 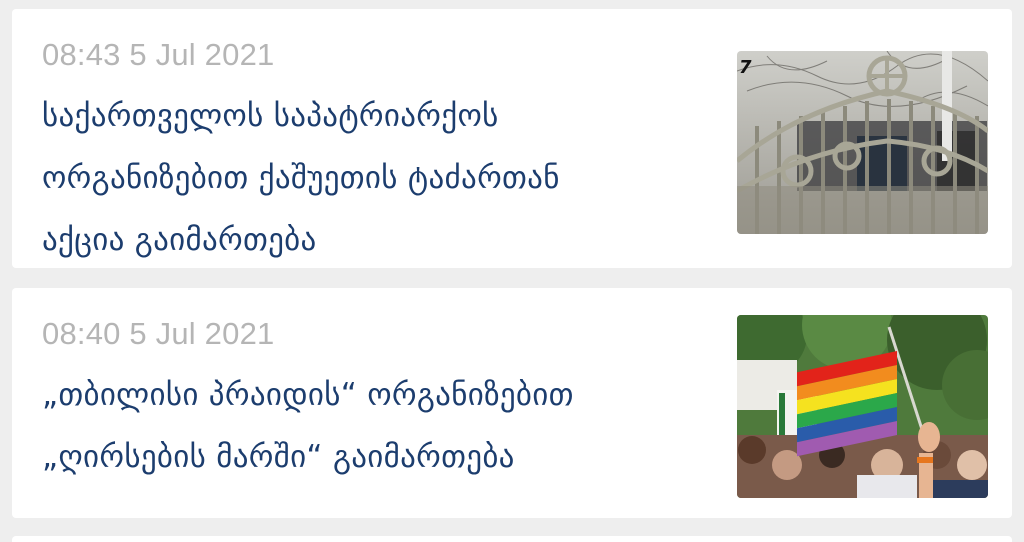 I want to click on article-thumbnail: 7, so click(x=862, y=142).